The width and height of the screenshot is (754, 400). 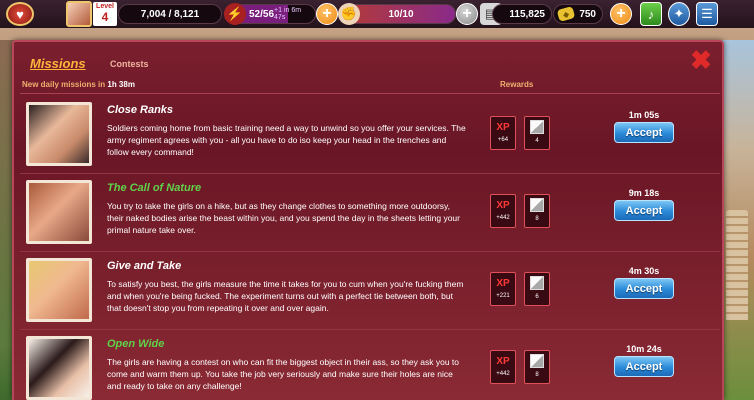 What do you see at coordinates (121, 84) in the screenshot?
I see `new-daily-timer: 1h 38m` at bounding box center [121, 84].